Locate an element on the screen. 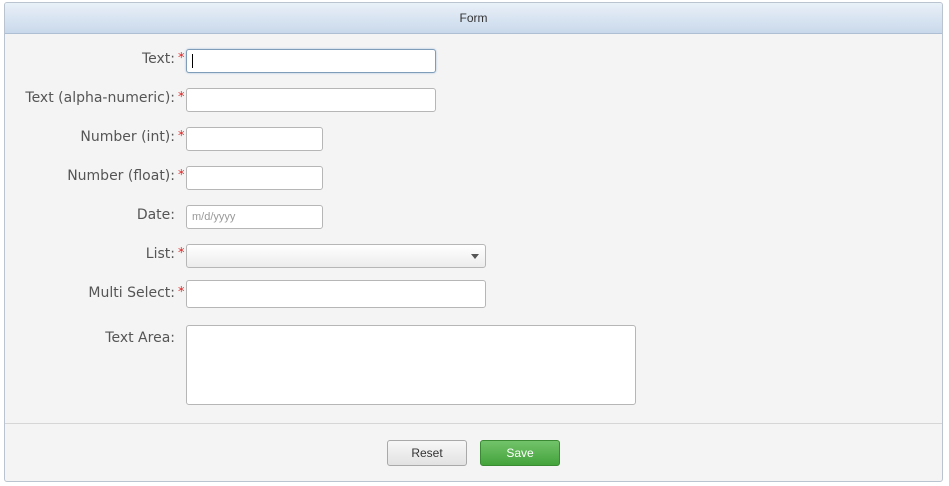 Image resolution: width=949 pixels, height=486 pixels. multi-select-label-wrap: Multi Select: is located at coordinates (90, 294).